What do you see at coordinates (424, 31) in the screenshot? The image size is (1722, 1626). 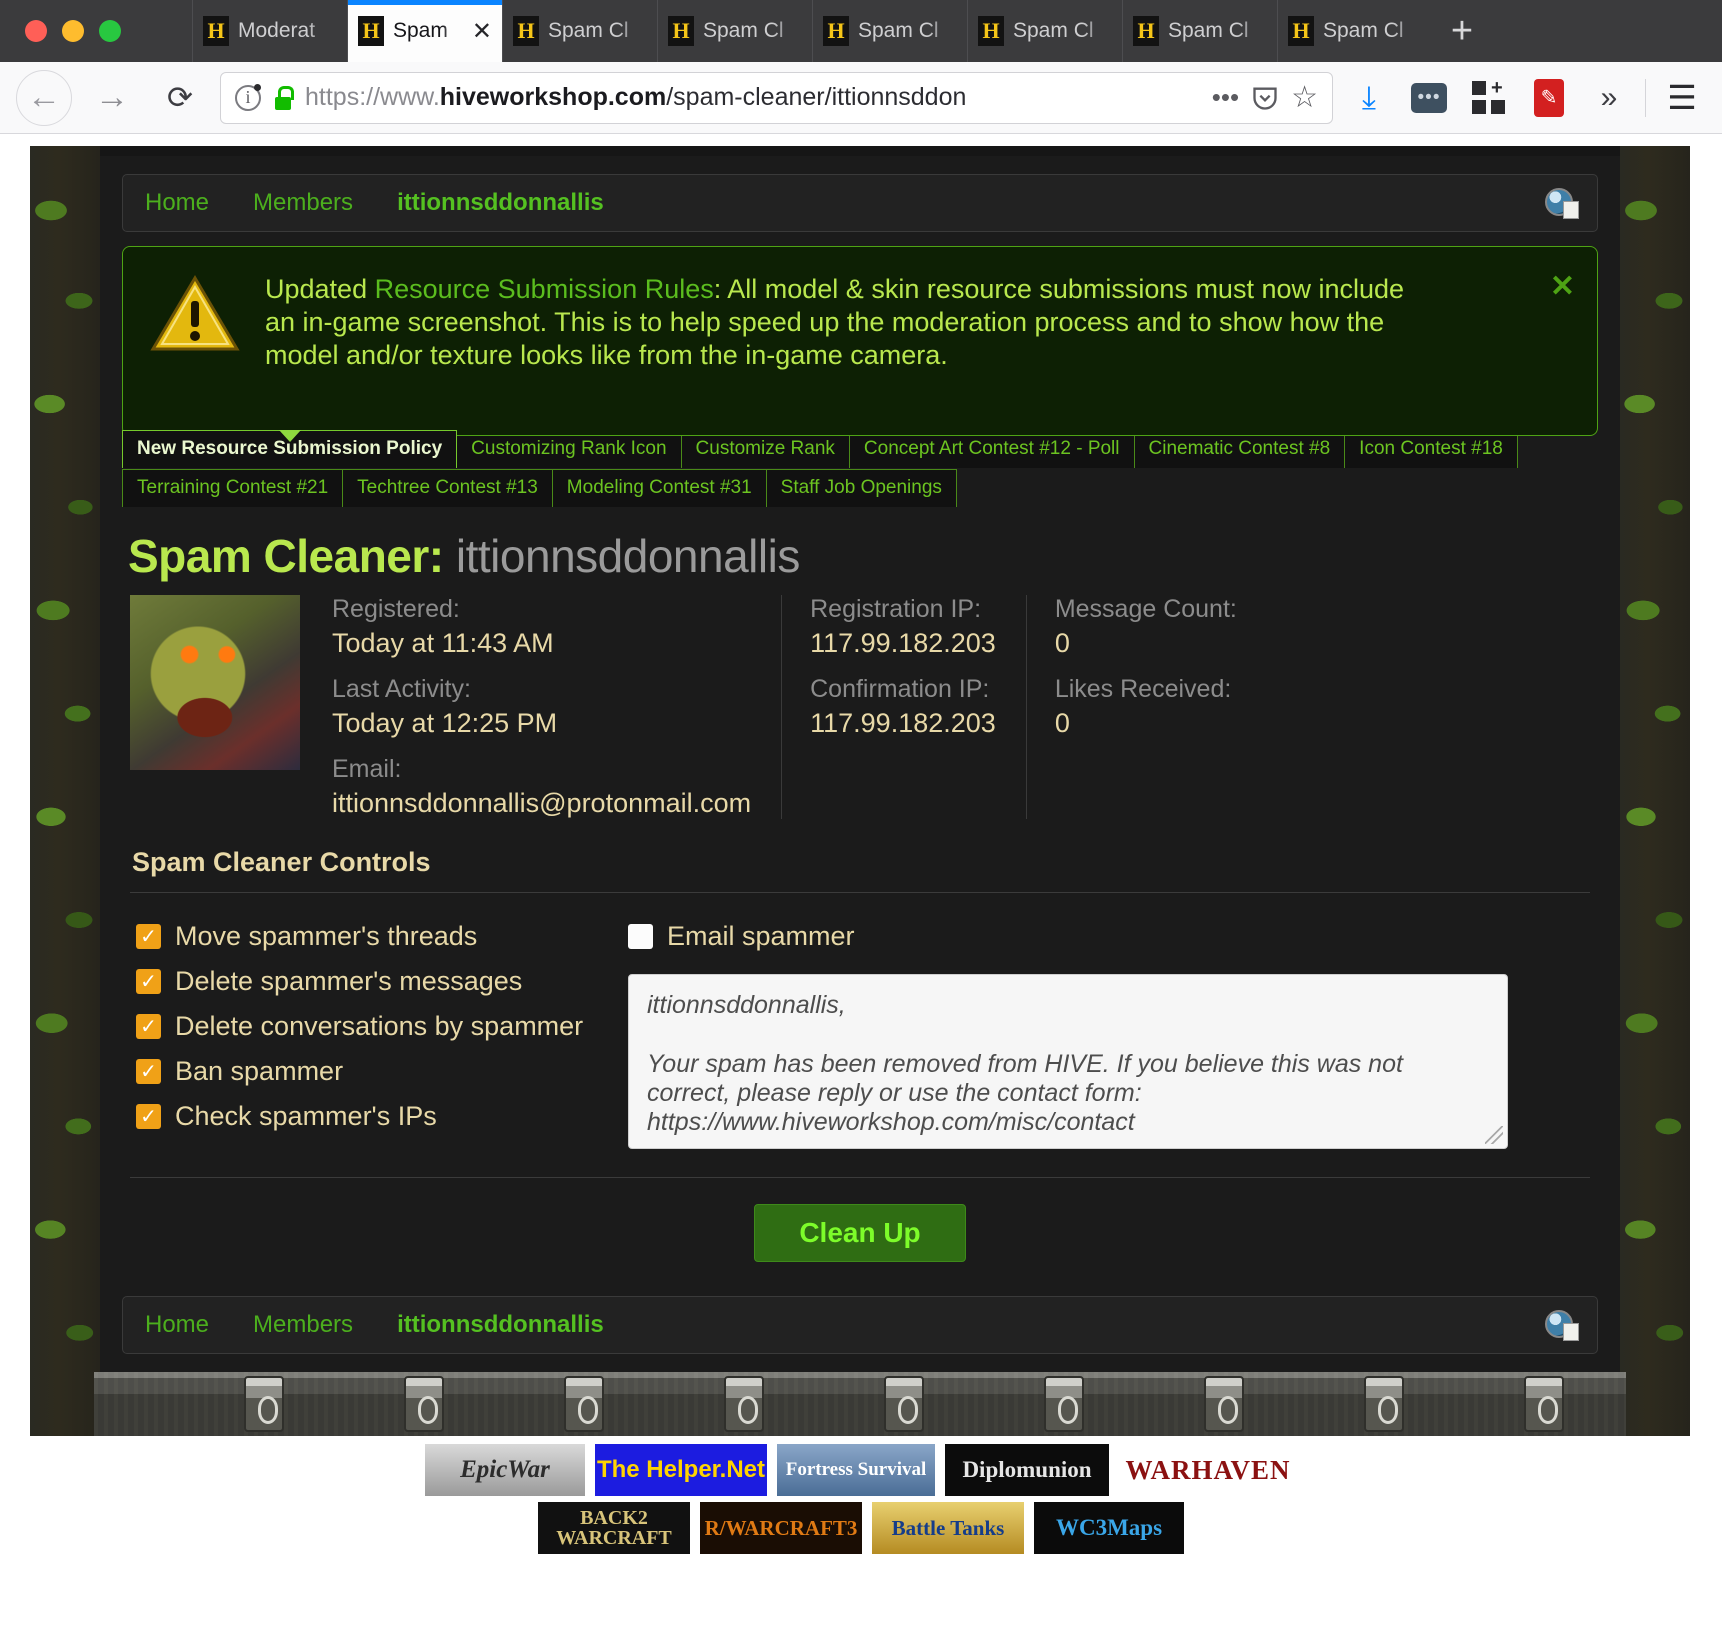 I see `browser-tab-1: H Spam ✕` at bounding box center [424, 31].